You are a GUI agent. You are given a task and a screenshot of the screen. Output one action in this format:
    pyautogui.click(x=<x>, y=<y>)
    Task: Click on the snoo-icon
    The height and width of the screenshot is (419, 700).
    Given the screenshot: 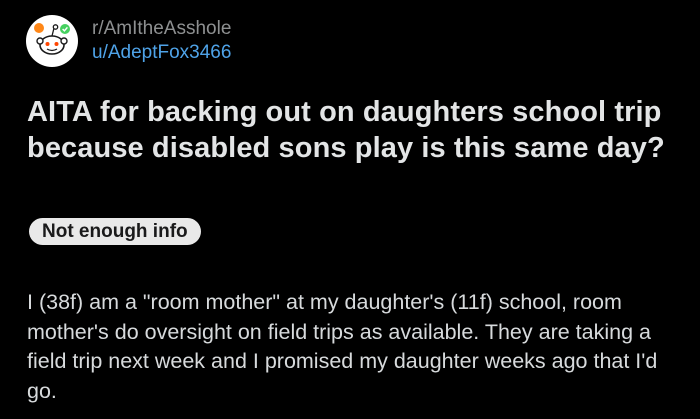 What is the action you would take?
    pyautogui.click(x=52, y=39)
    